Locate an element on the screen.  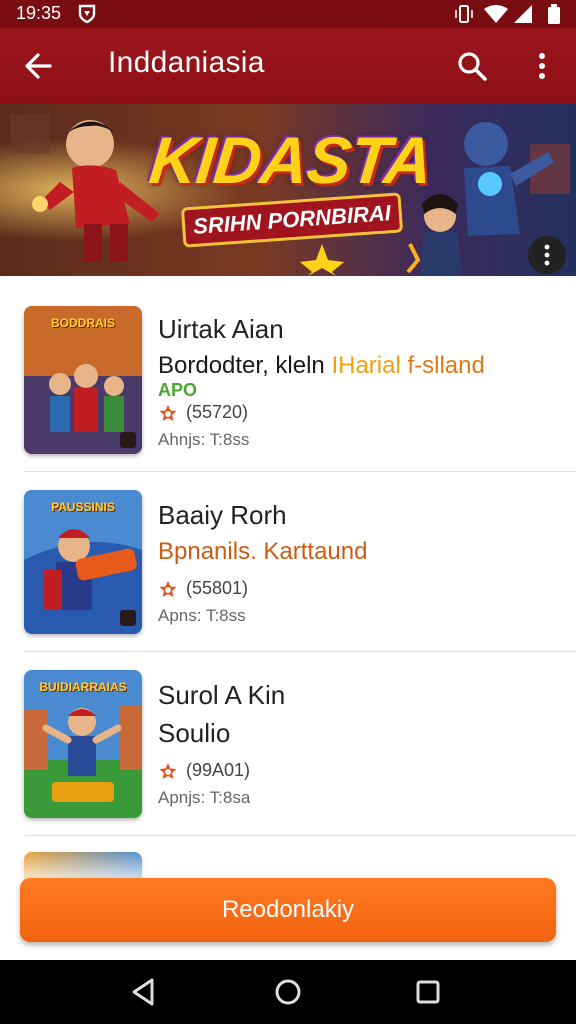
app-subtitle-main: Bpnanils. Karttaund is located at coordinates (263, 551).